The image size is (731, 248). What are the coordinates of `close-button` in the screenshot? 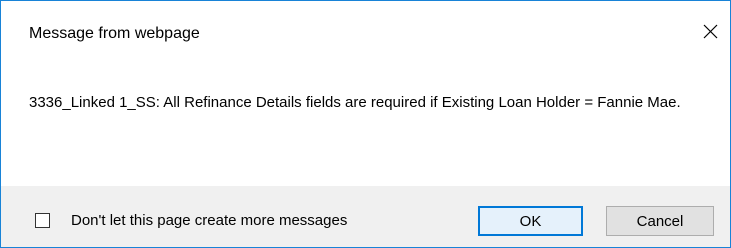 It's located at (710, 31).